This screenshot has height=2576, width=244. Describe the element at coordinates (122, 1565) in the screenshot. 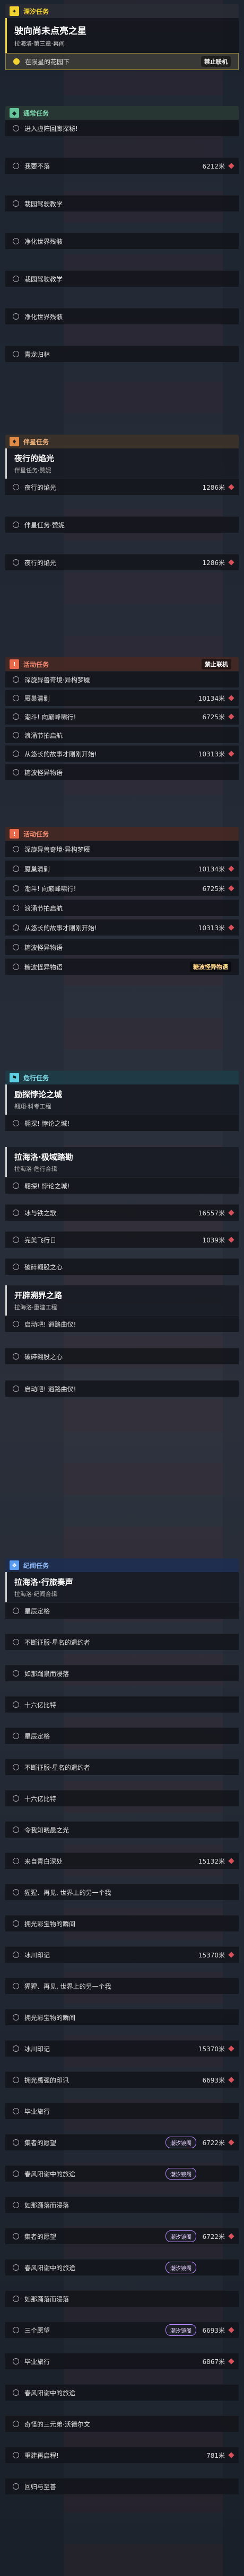

I see `chronicle-header: ❖ 纪闻任务` at that location.